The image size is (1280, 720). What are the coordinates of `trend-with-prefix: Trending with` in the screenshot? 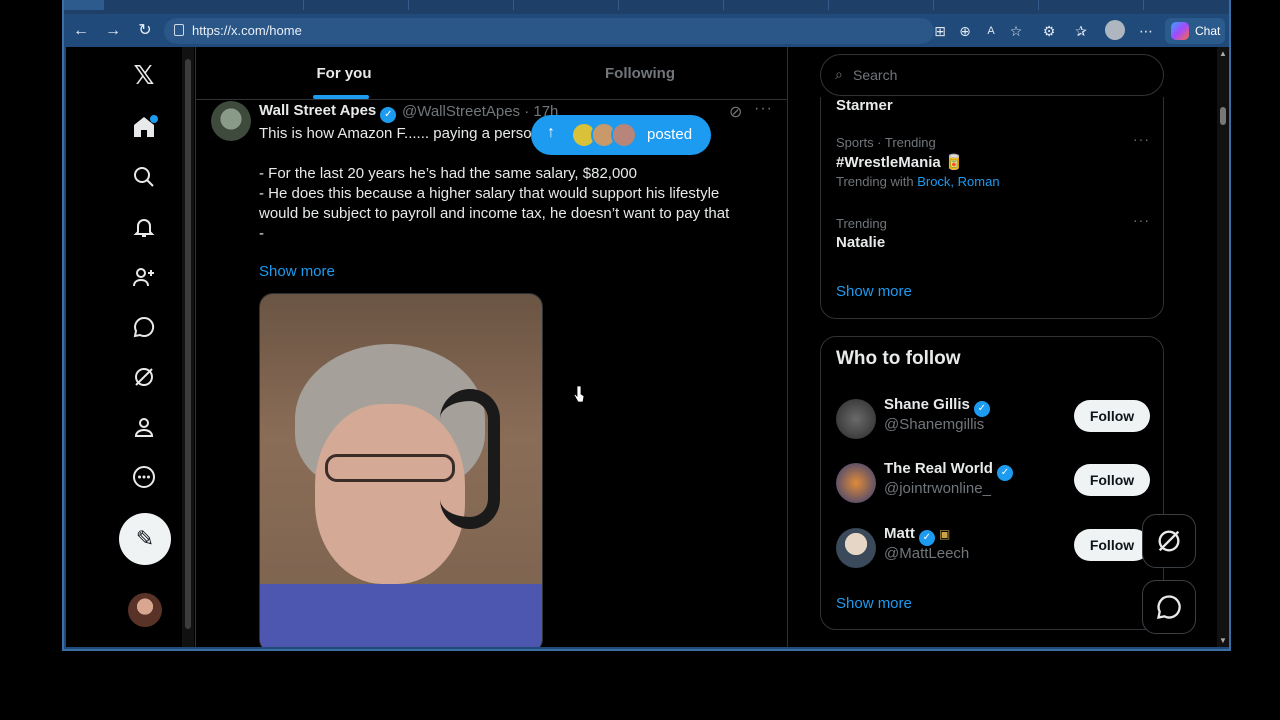 It's located at (875, 181).